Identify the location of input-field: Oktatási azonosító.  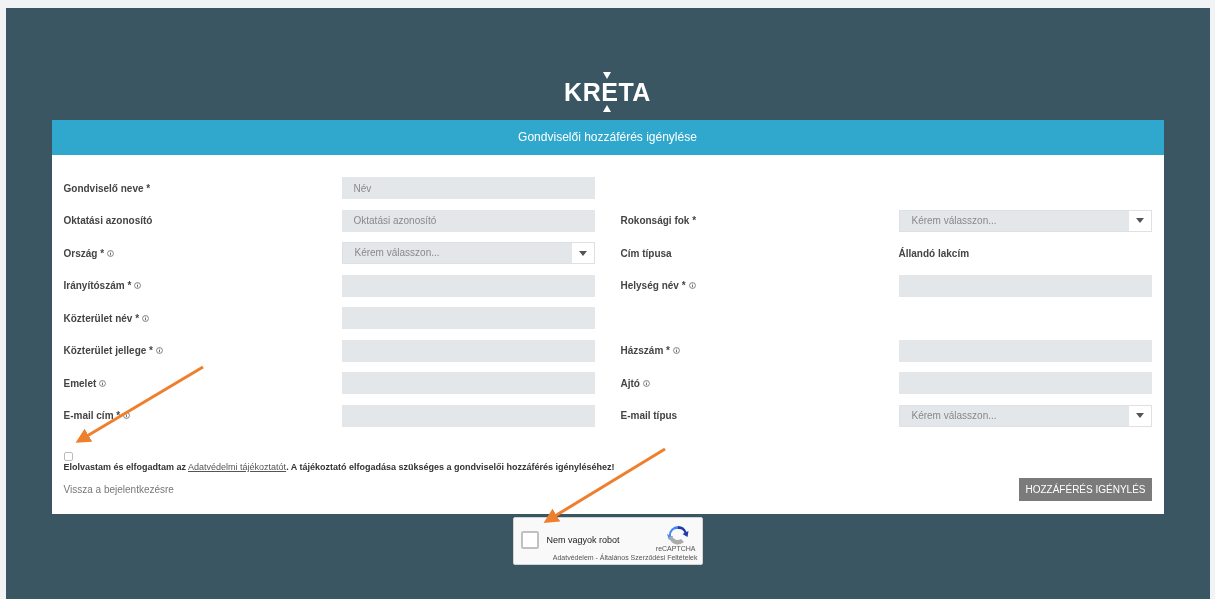
(468, 220).